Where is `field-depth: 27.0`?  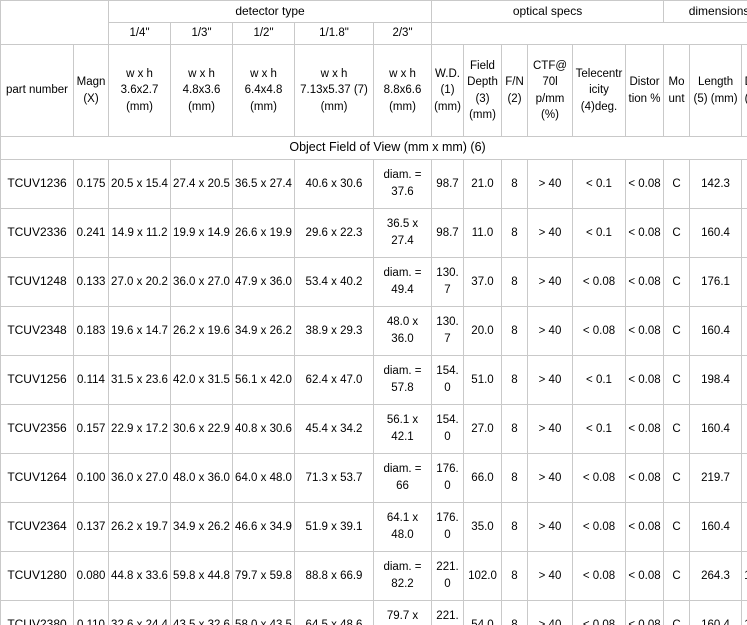
field-depth: 27.0 is located at coordinates (482, 428).